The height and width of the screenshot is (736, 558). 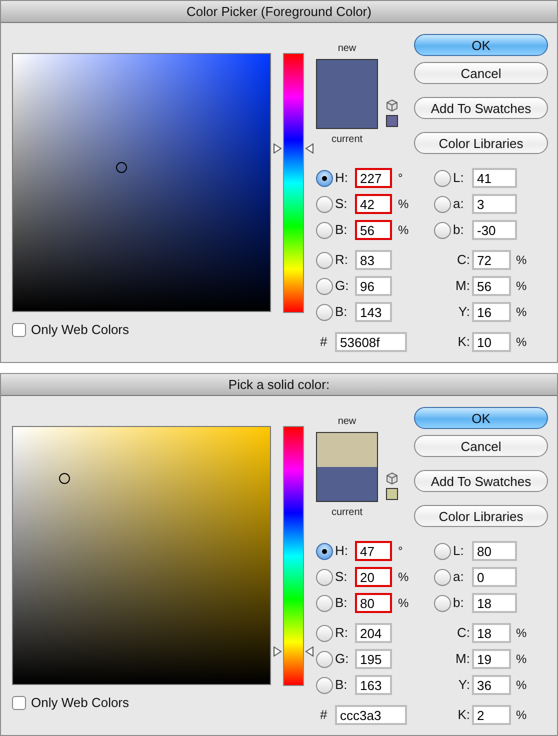 What do you see at coordinates (279, 11) in the screenshot?
I see `window-title: Color Picker (Foreground Color)` at bounding box center [279, 11].